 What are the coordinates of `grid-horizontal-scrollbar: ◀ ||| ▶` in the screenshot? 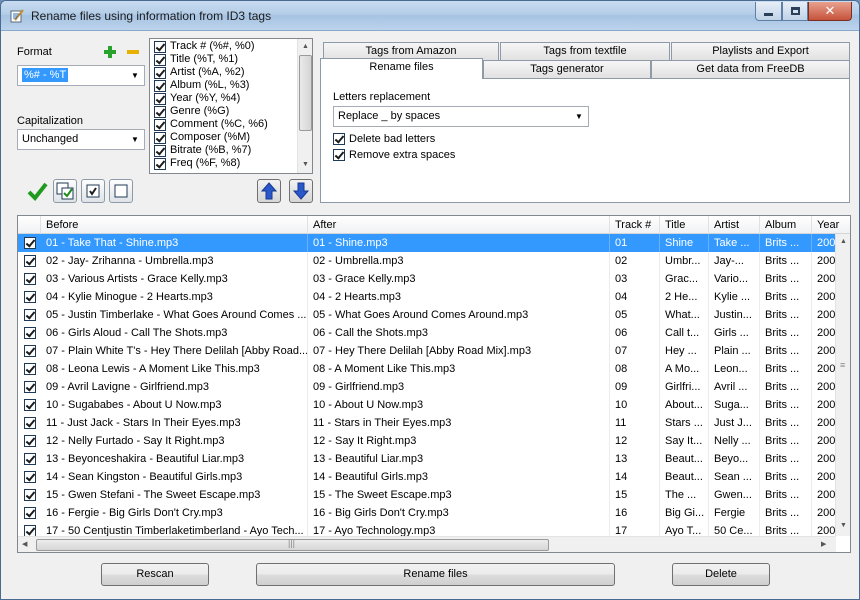 It's located at (427, 544).